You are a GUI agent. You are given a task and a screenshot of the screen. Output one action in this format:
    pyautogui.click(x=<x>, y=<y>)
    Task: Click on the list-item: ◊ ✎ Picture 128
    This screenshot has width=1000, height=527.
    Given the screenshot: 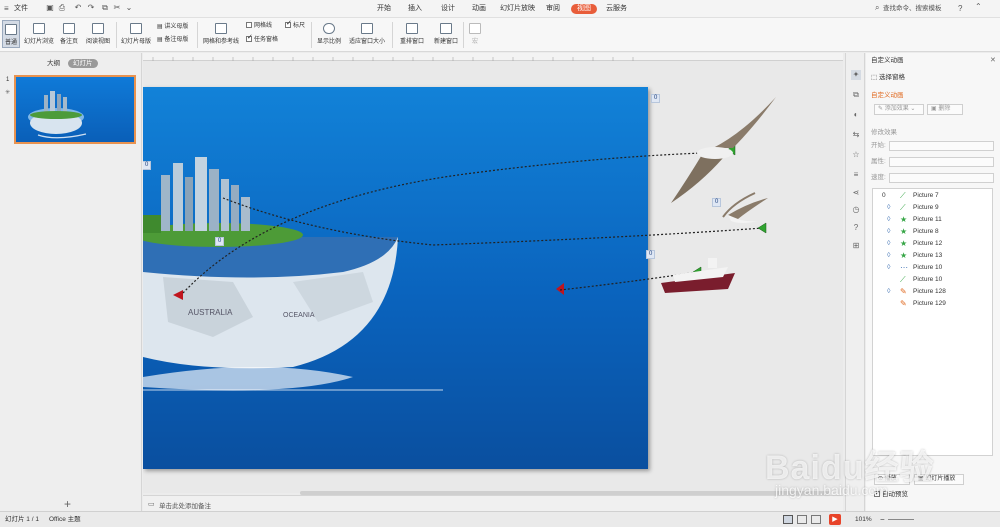 What is the action you would take?
    pyautogui.click(x=932, y=292)
    